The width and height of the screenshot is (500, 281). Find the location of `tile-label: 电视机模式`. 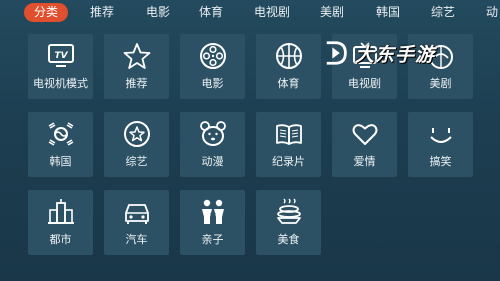

tile-label: 电视机模式 is located at coordinates (60, 83).